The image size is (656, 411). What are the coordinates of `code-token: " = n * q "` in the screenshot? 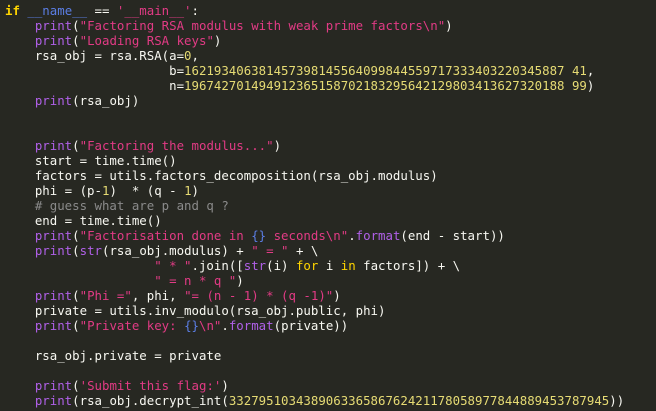 It's located at (195, 280).